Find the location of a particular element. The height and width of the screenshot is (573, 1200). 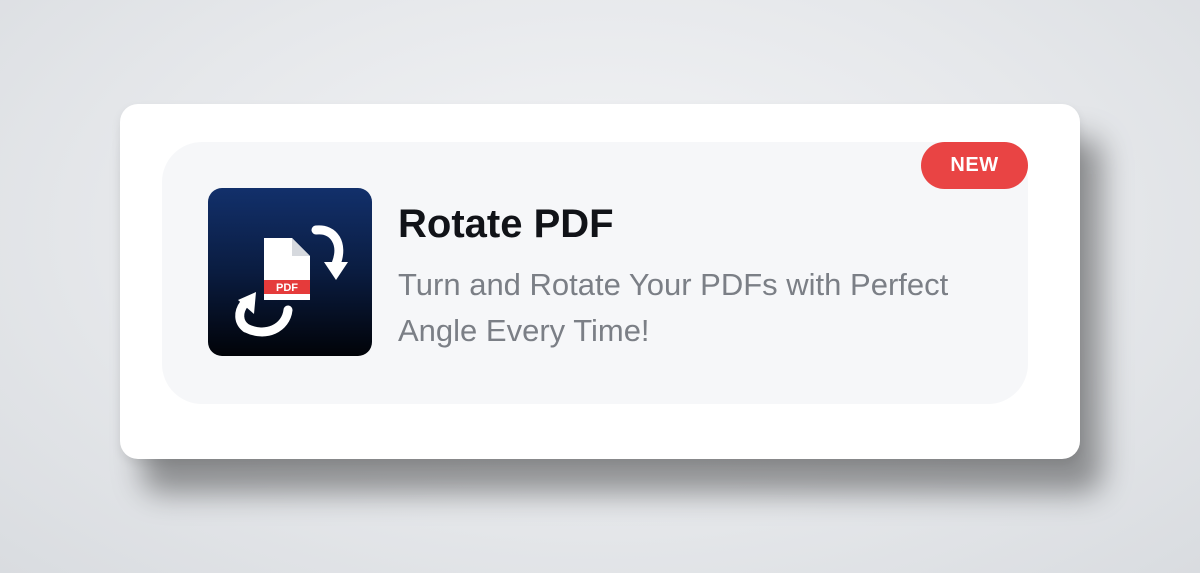

tool-title: Rotate PDF is located at coordinates (506, 224).